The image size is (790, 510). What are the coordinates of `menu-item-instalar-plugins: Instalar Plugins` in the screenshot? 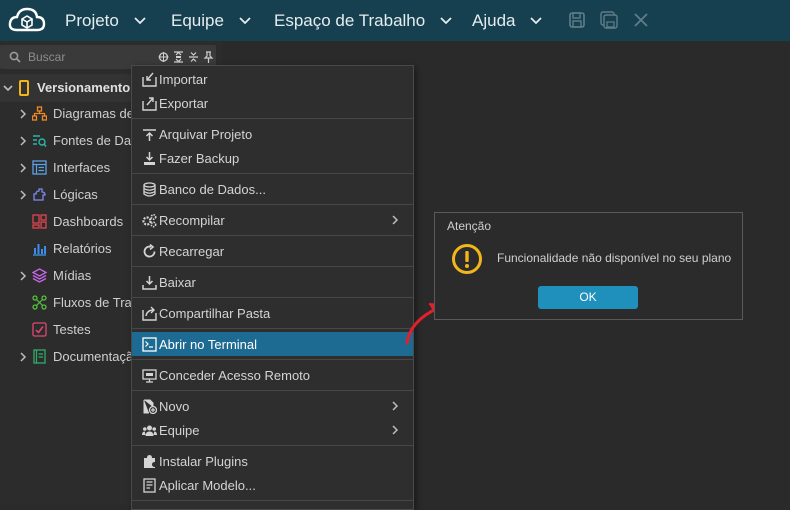 It's located at (272, 461).